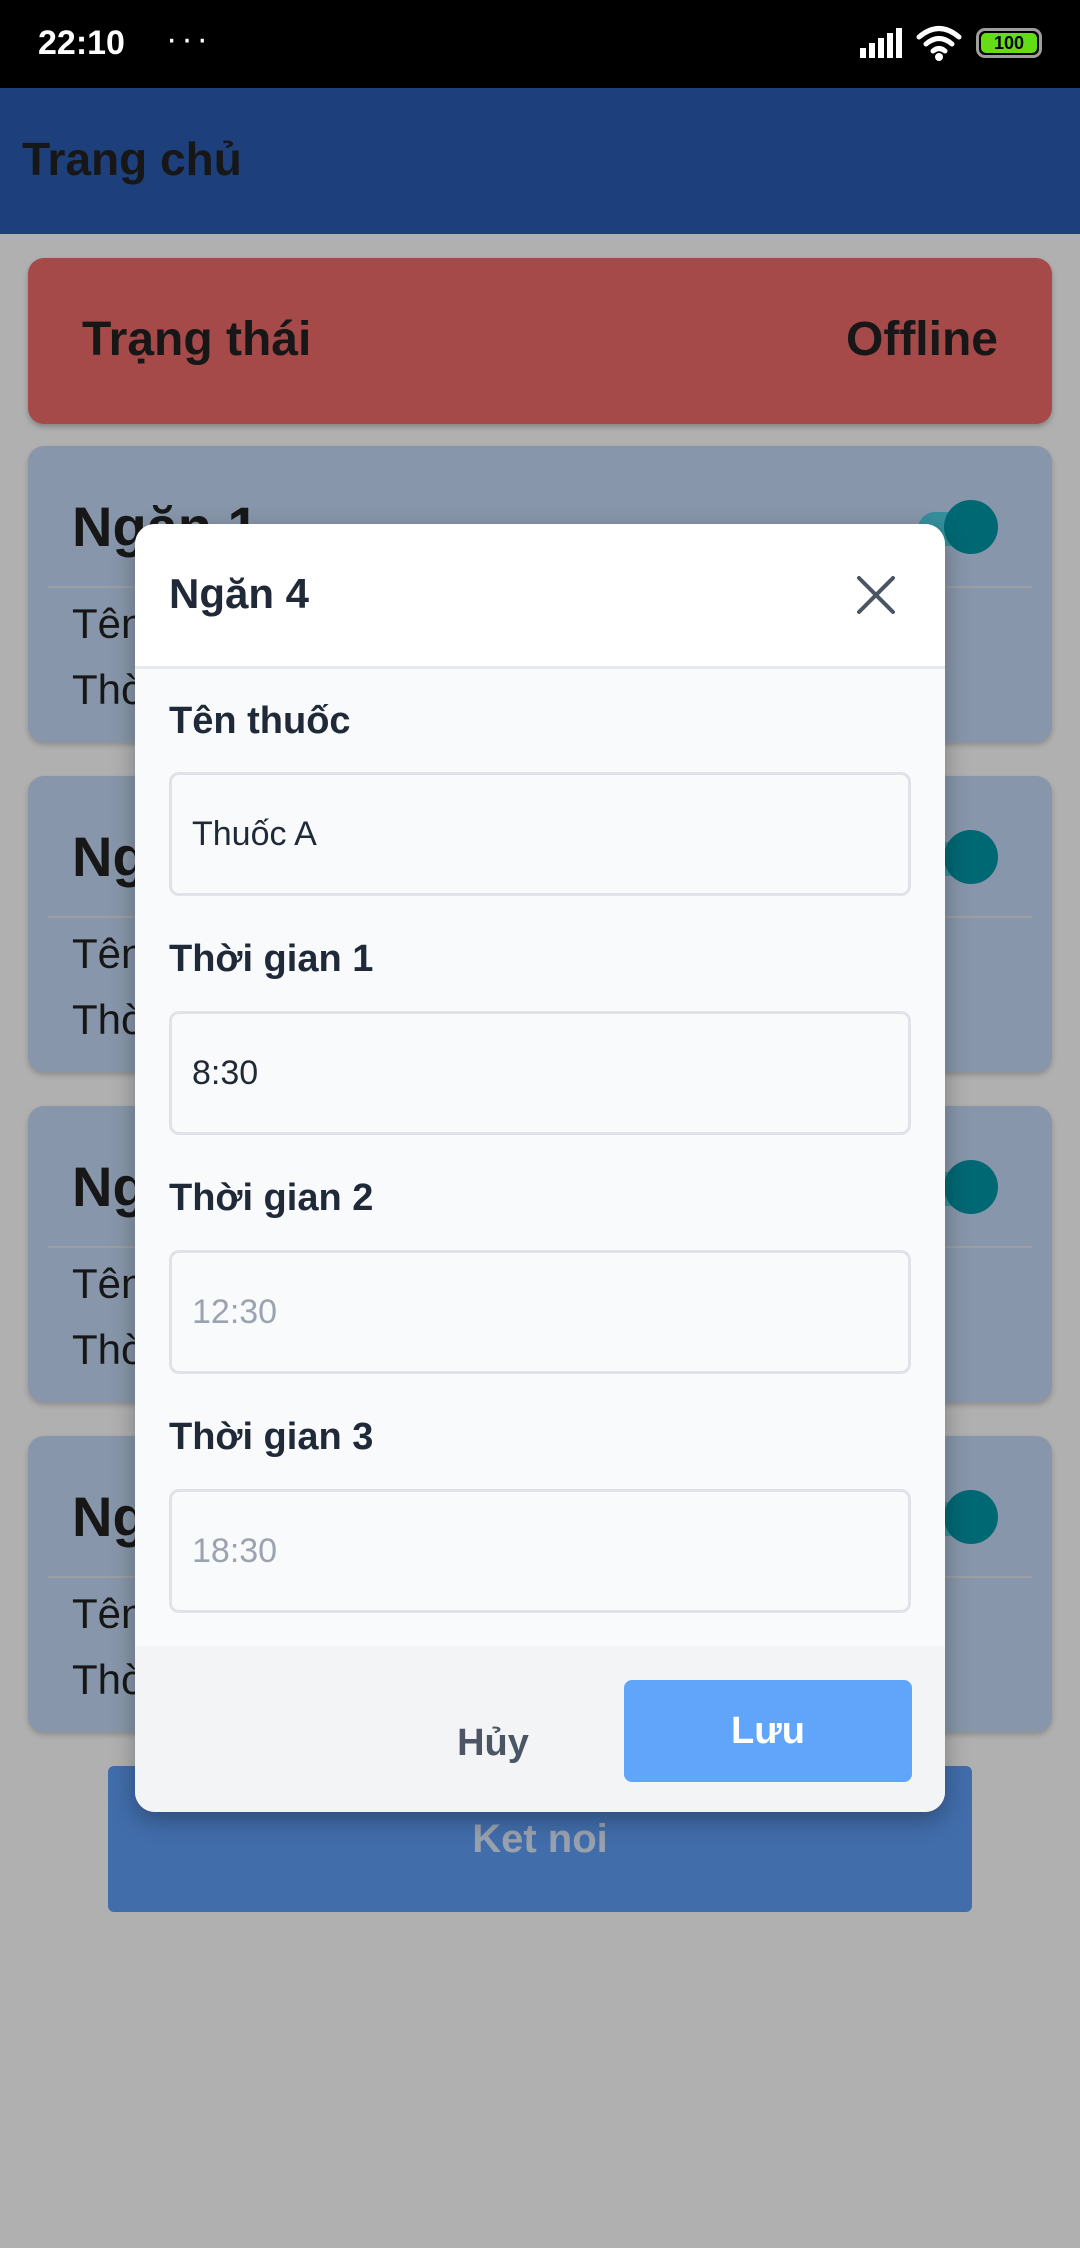  I want to click on close-icon, so click(876, 595).